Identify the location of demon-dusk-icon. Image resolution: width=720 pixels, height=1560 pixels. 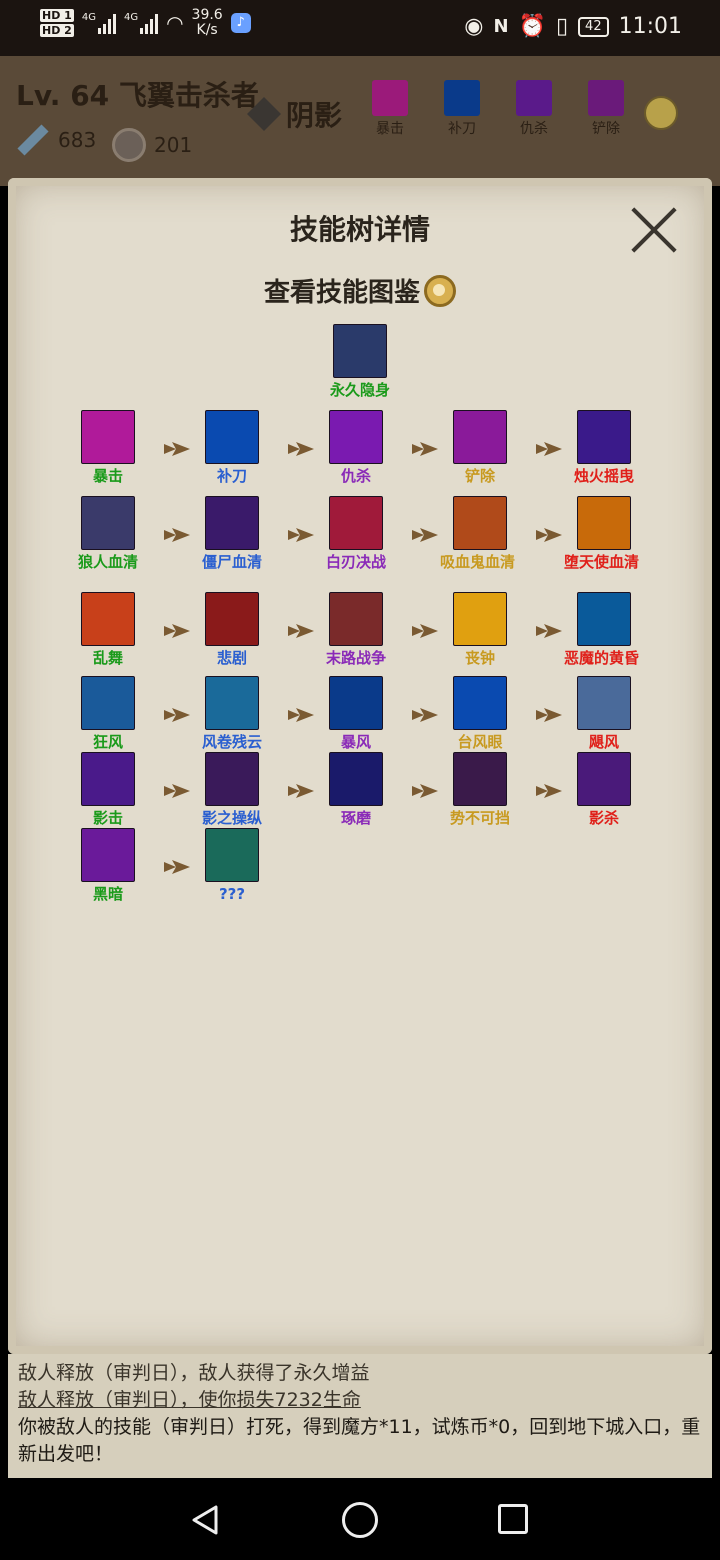
(604, 619).